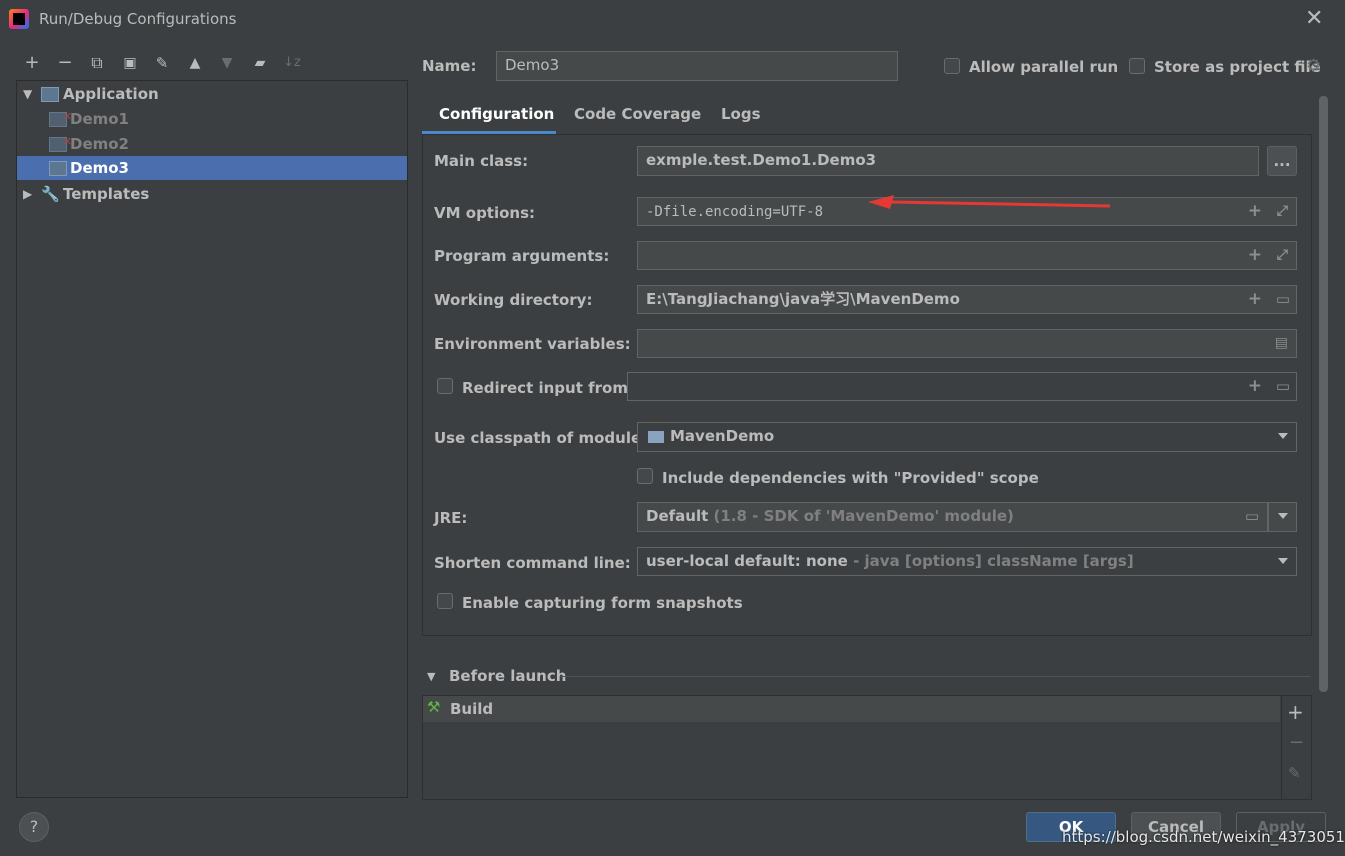 The height and width of the screenshot is (856, 1345). I want to click on close-icon: ✕, so click(1314, 18).